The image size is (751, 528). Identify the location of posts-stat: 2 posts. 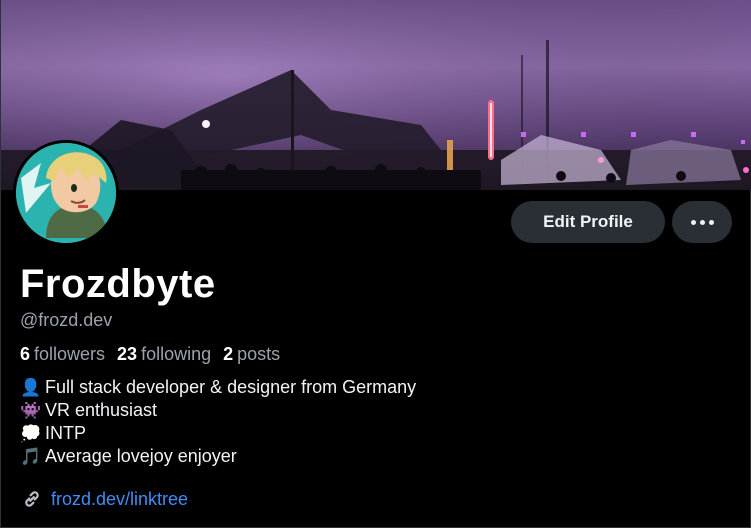
(251, 354).